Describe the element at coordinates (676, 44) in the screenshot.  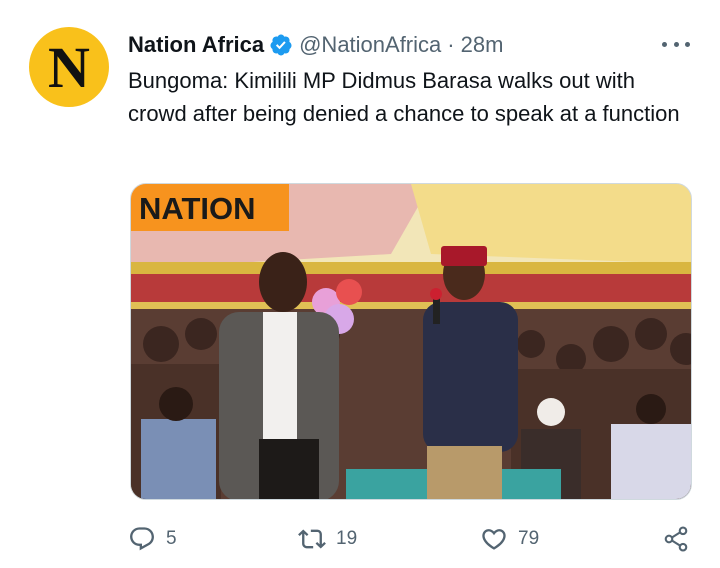
I see `more-options-icon` at that location.